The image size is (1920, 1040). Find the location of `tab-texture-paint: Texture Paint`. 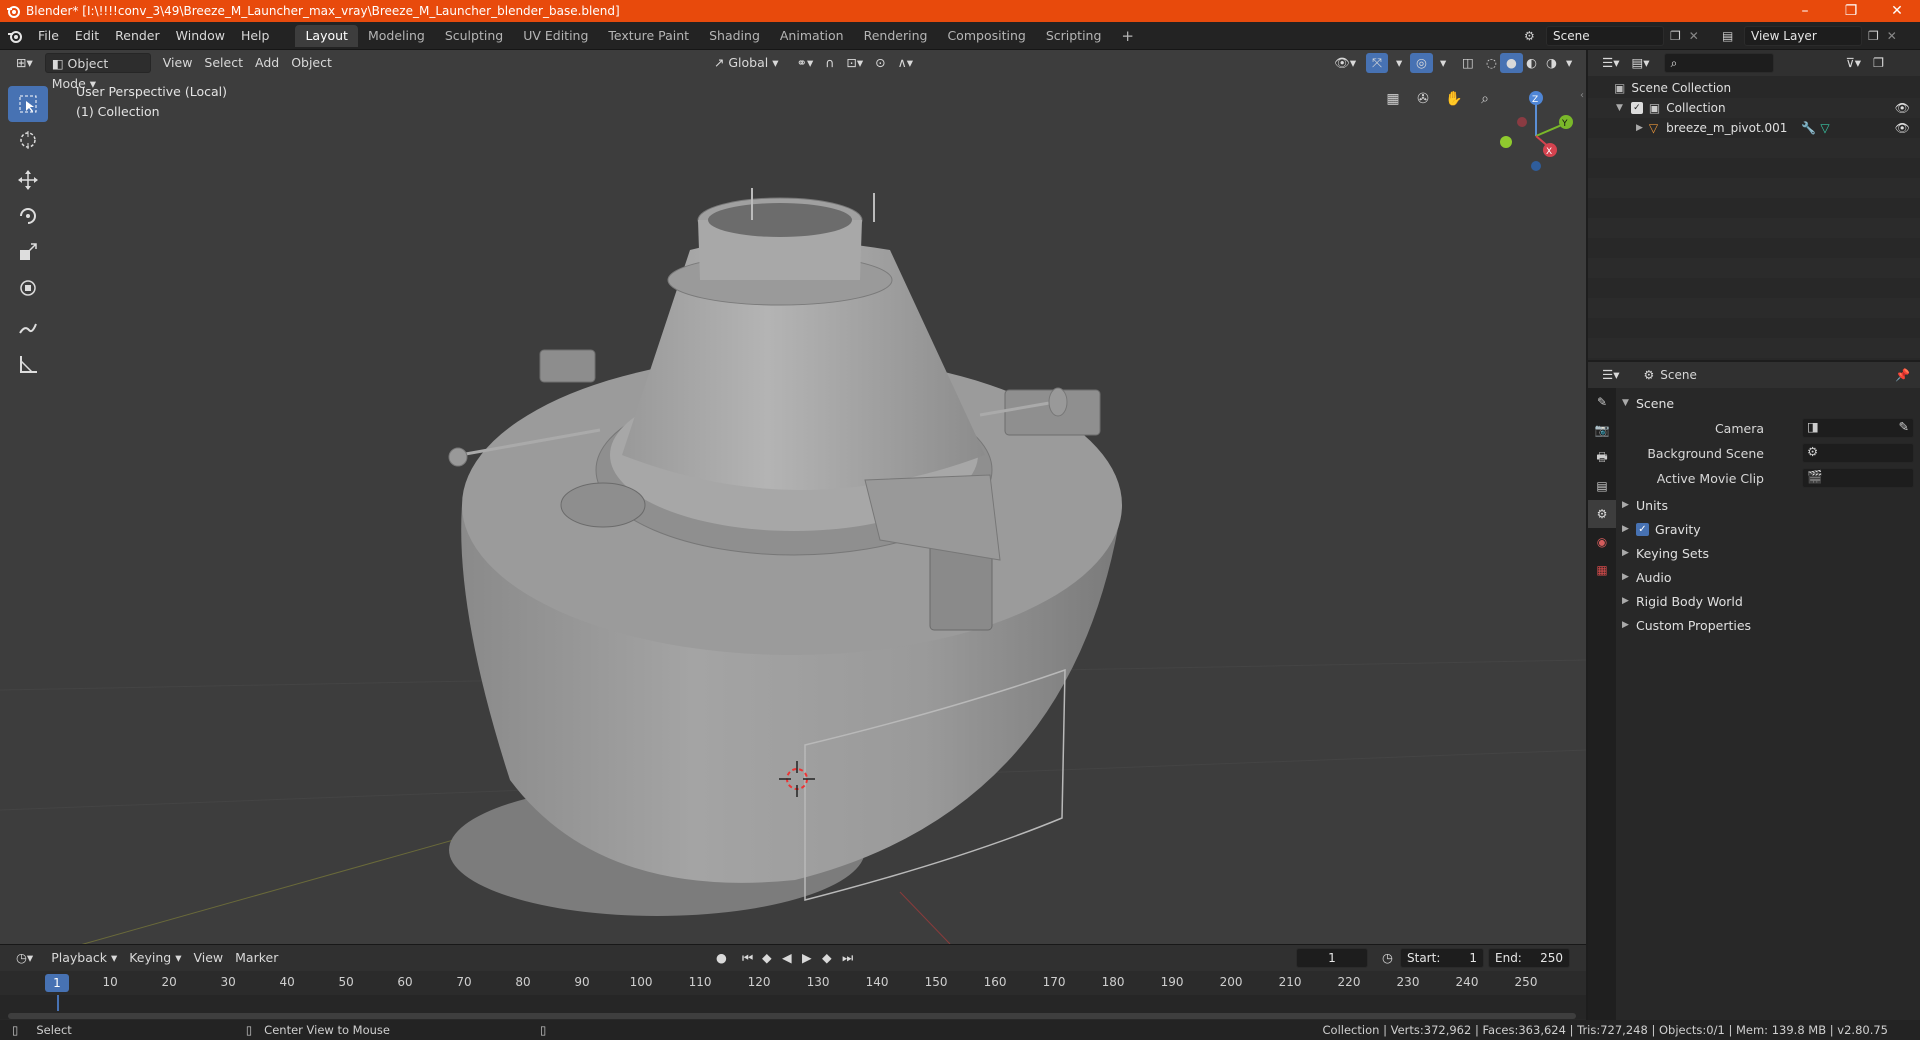

tab-texture-paint: Texture Paint is located at coordinates (648, 36).